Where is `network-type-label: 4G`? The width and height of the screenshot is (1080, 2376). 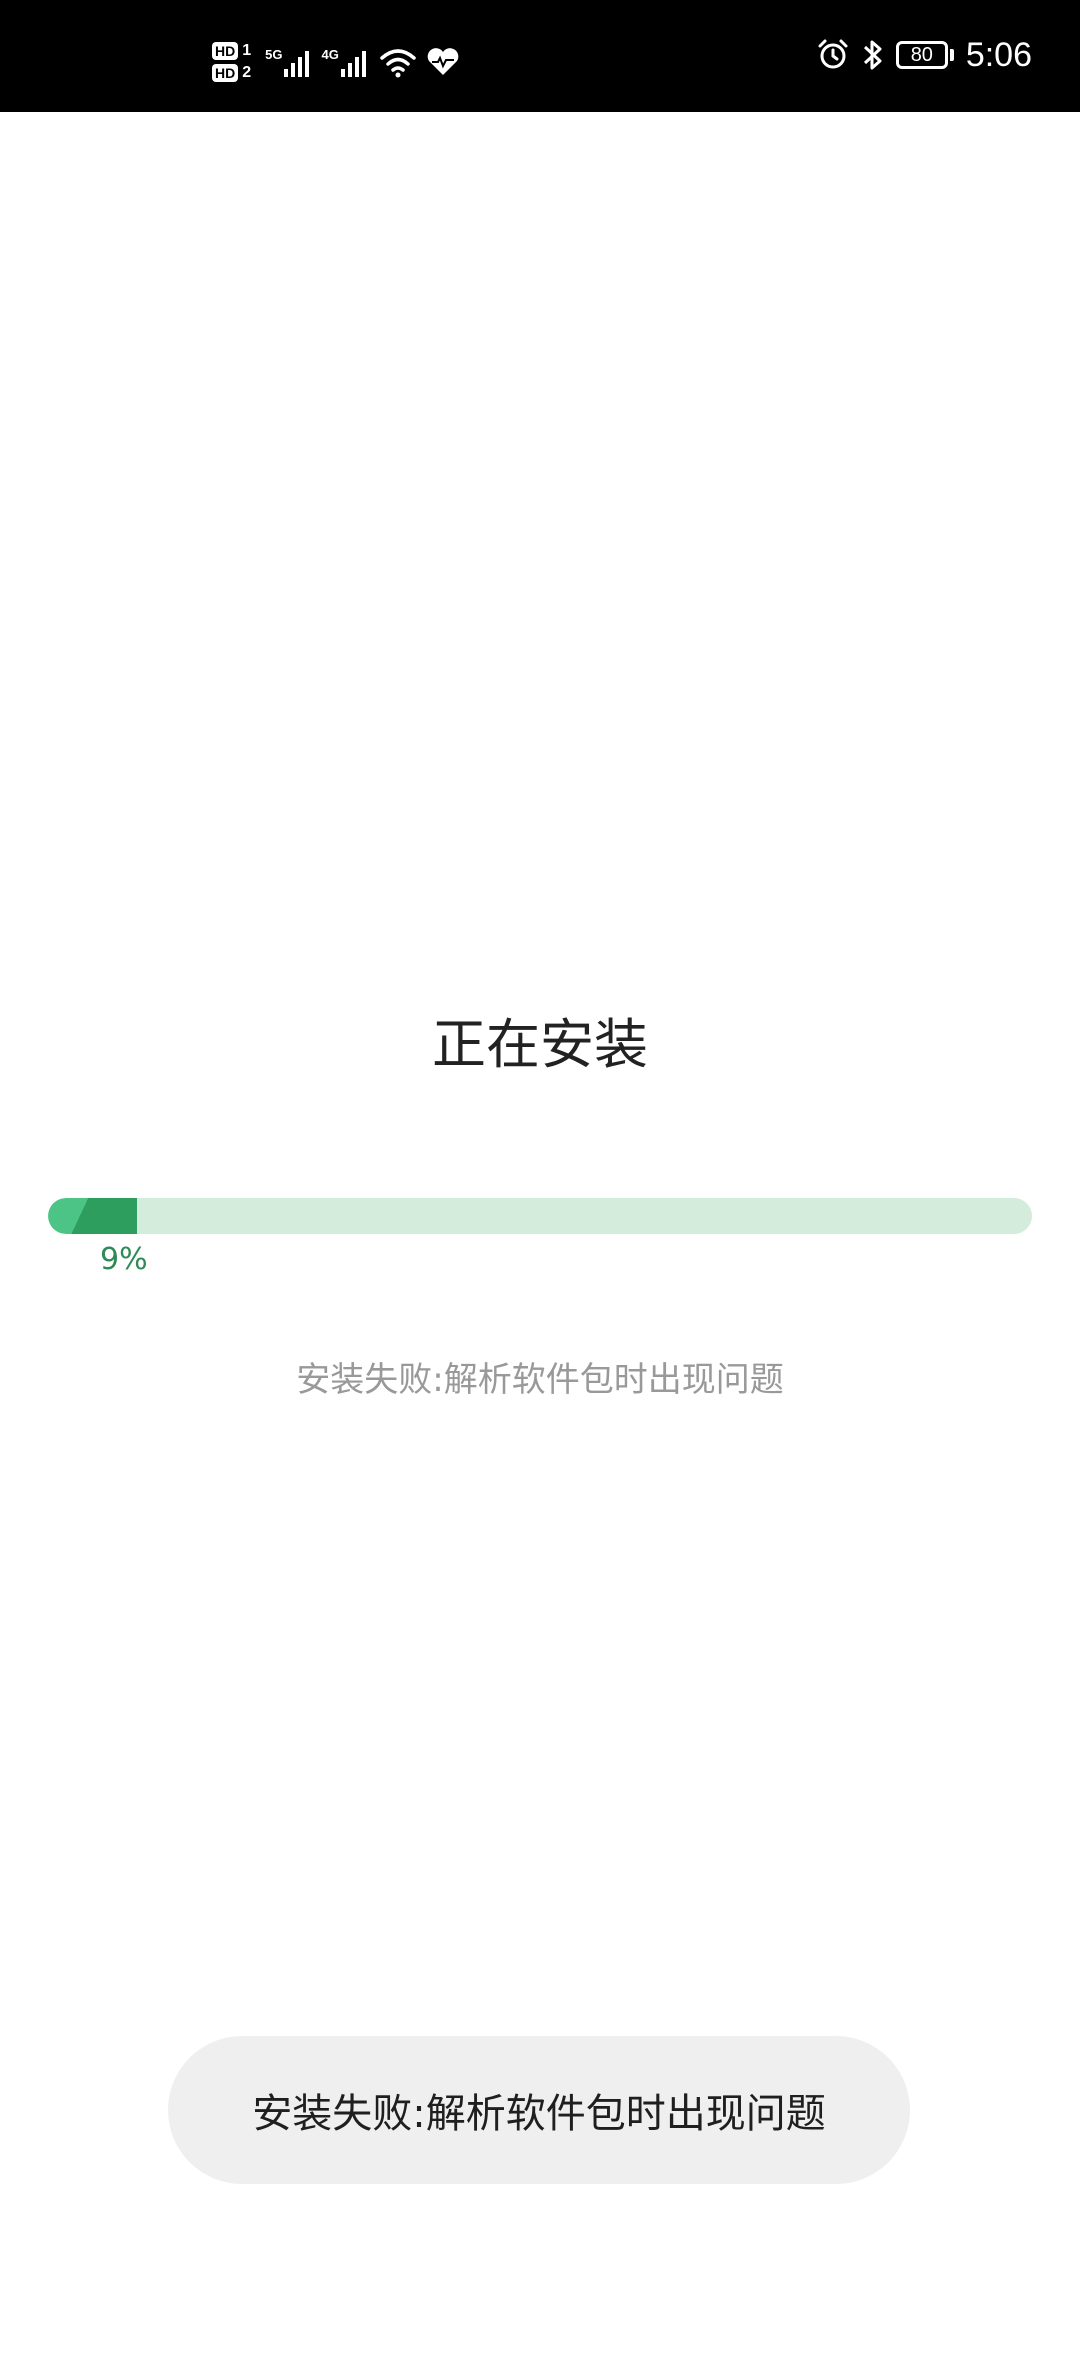 network-type-label: 4G is located at coordinates (330, 54).